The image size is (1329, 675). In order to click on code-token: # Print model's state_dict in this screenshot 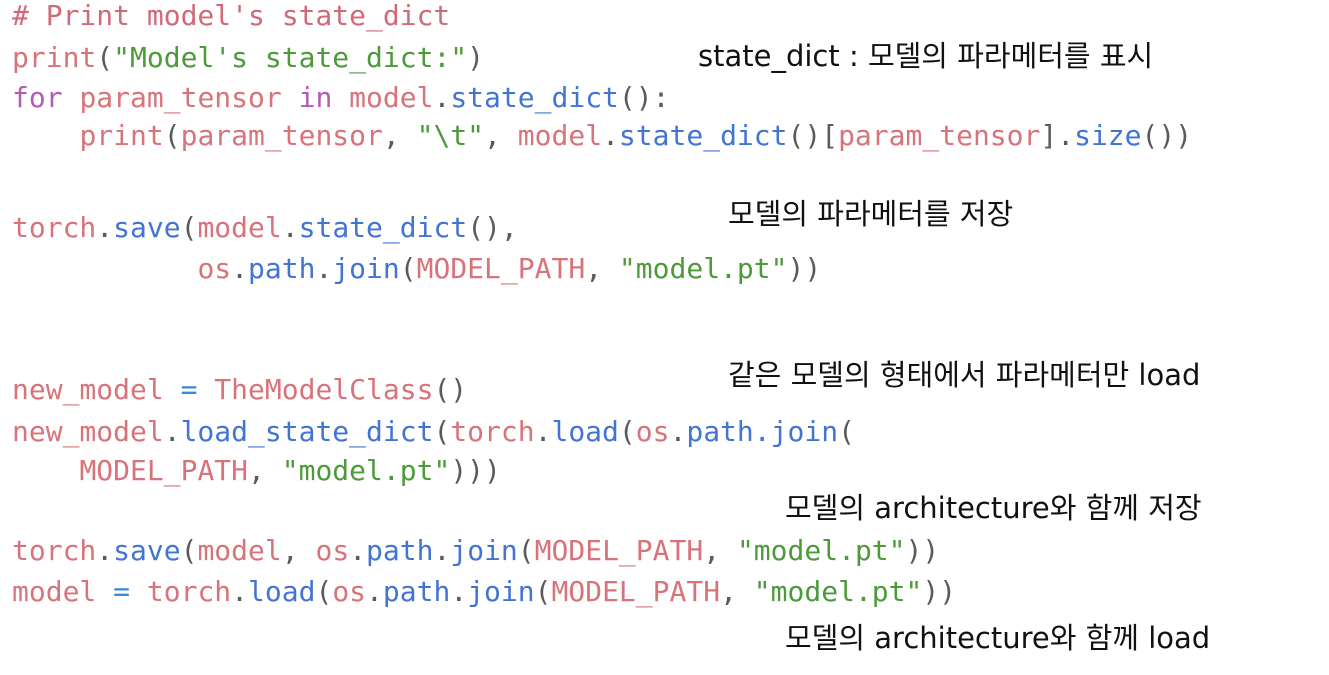, I will do `click(231, 16)`.